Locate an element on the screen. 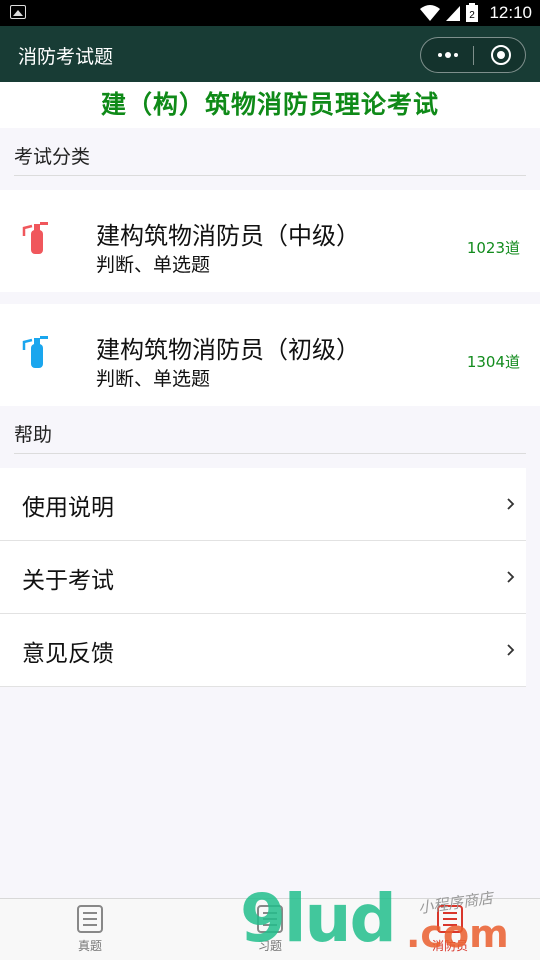 The width and height of the screenshot is (540, 960). tab-practice: 习题 is located at coordinates (270, 929).